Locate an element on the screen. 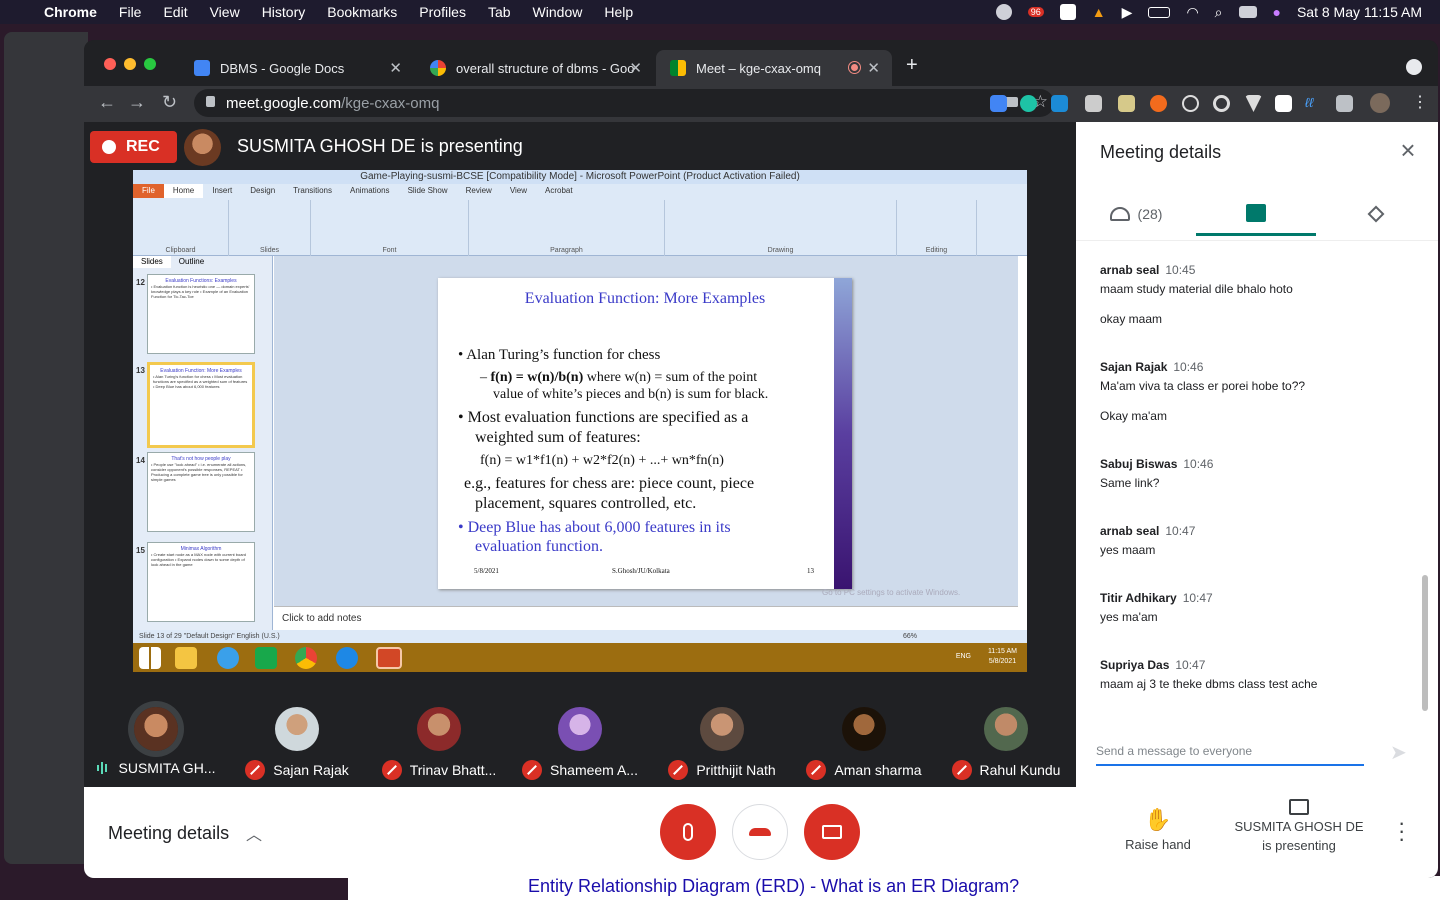 The image size is (1440, 900). participant-name: Rahul Kundu is located at coordinates (1020, 770).